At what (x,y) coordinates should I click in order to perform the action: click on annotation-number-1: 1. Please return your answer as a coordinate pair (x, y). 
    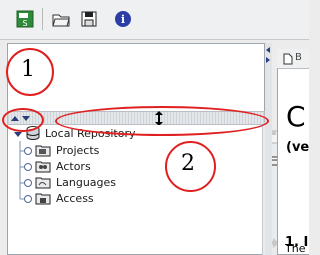
    Looking at the image, I should click on (28, 69).